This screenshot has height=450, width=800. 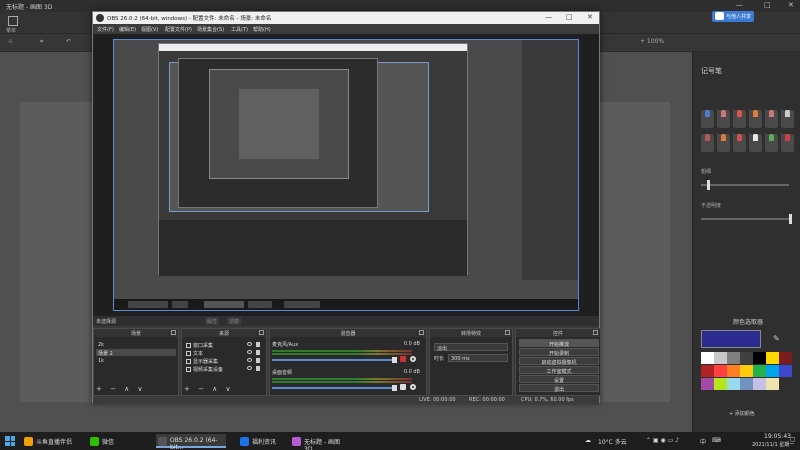 What do you see at coordinates (105, 29) in the screenshot?
I see `menu-file: 文件(F)` at bounding box center [105, 29].